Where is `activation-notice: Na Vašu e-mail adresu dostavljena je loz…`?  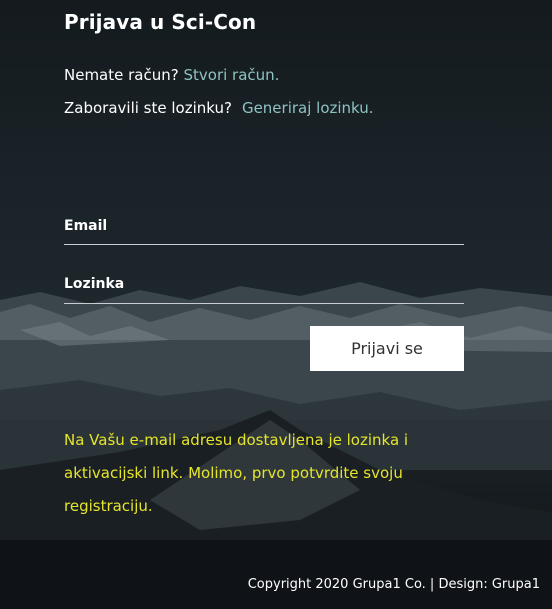
activation-notice: Na Vašu e-mail adresu dostavljena je loz… is located at coordinates (236, 473).